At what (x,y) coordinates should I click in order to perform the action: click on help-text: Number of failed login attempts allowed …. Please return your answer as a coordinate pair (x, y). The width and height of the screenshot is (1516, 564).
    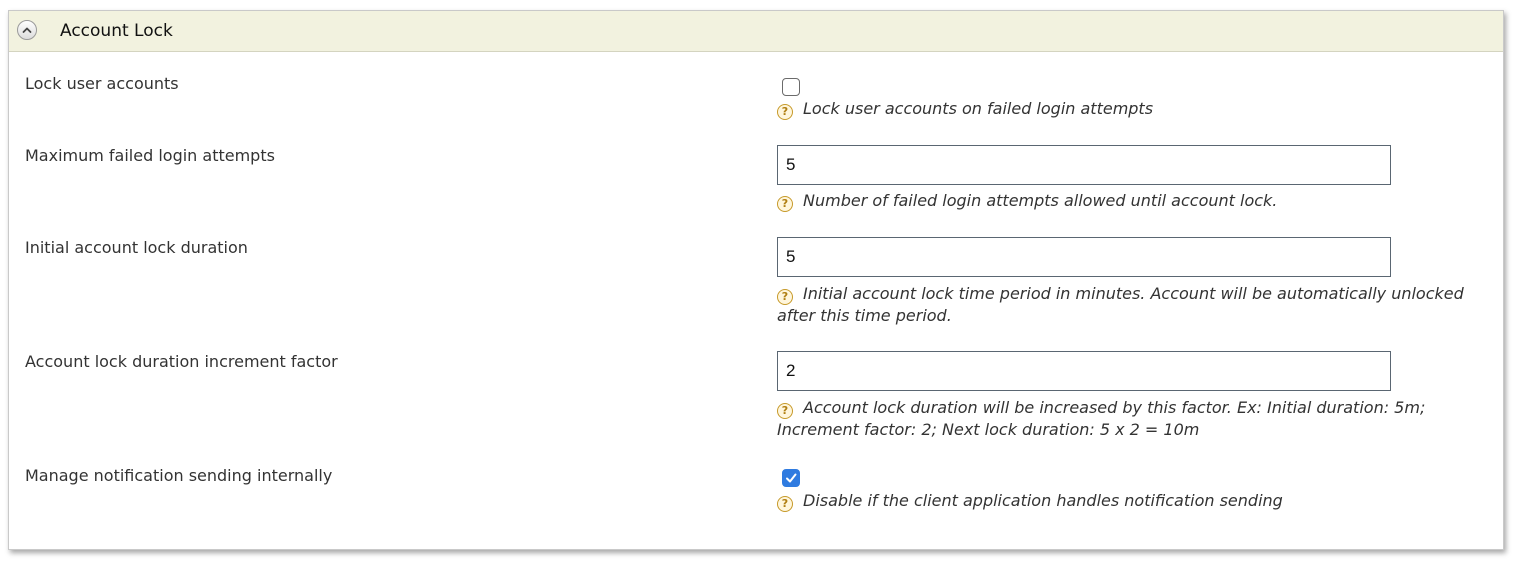
    Looking at the image, I should click on (1040, 200).